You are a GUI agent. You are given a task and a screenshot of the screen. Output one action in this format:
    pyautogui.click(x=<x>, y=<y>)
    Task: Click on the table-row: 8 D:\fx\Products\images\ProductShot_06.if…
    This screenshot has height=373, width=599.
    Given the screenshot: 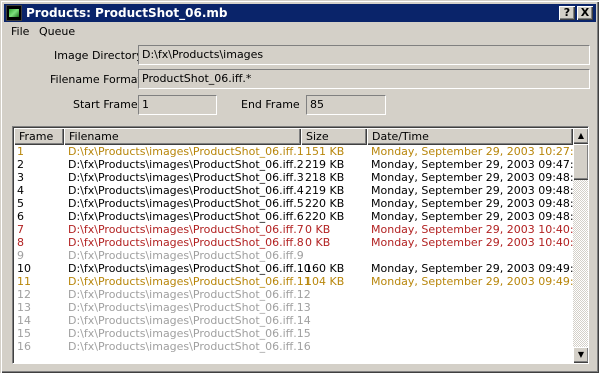 What is the action you would take?
    pyautogui.click(x=293, y=242)
    